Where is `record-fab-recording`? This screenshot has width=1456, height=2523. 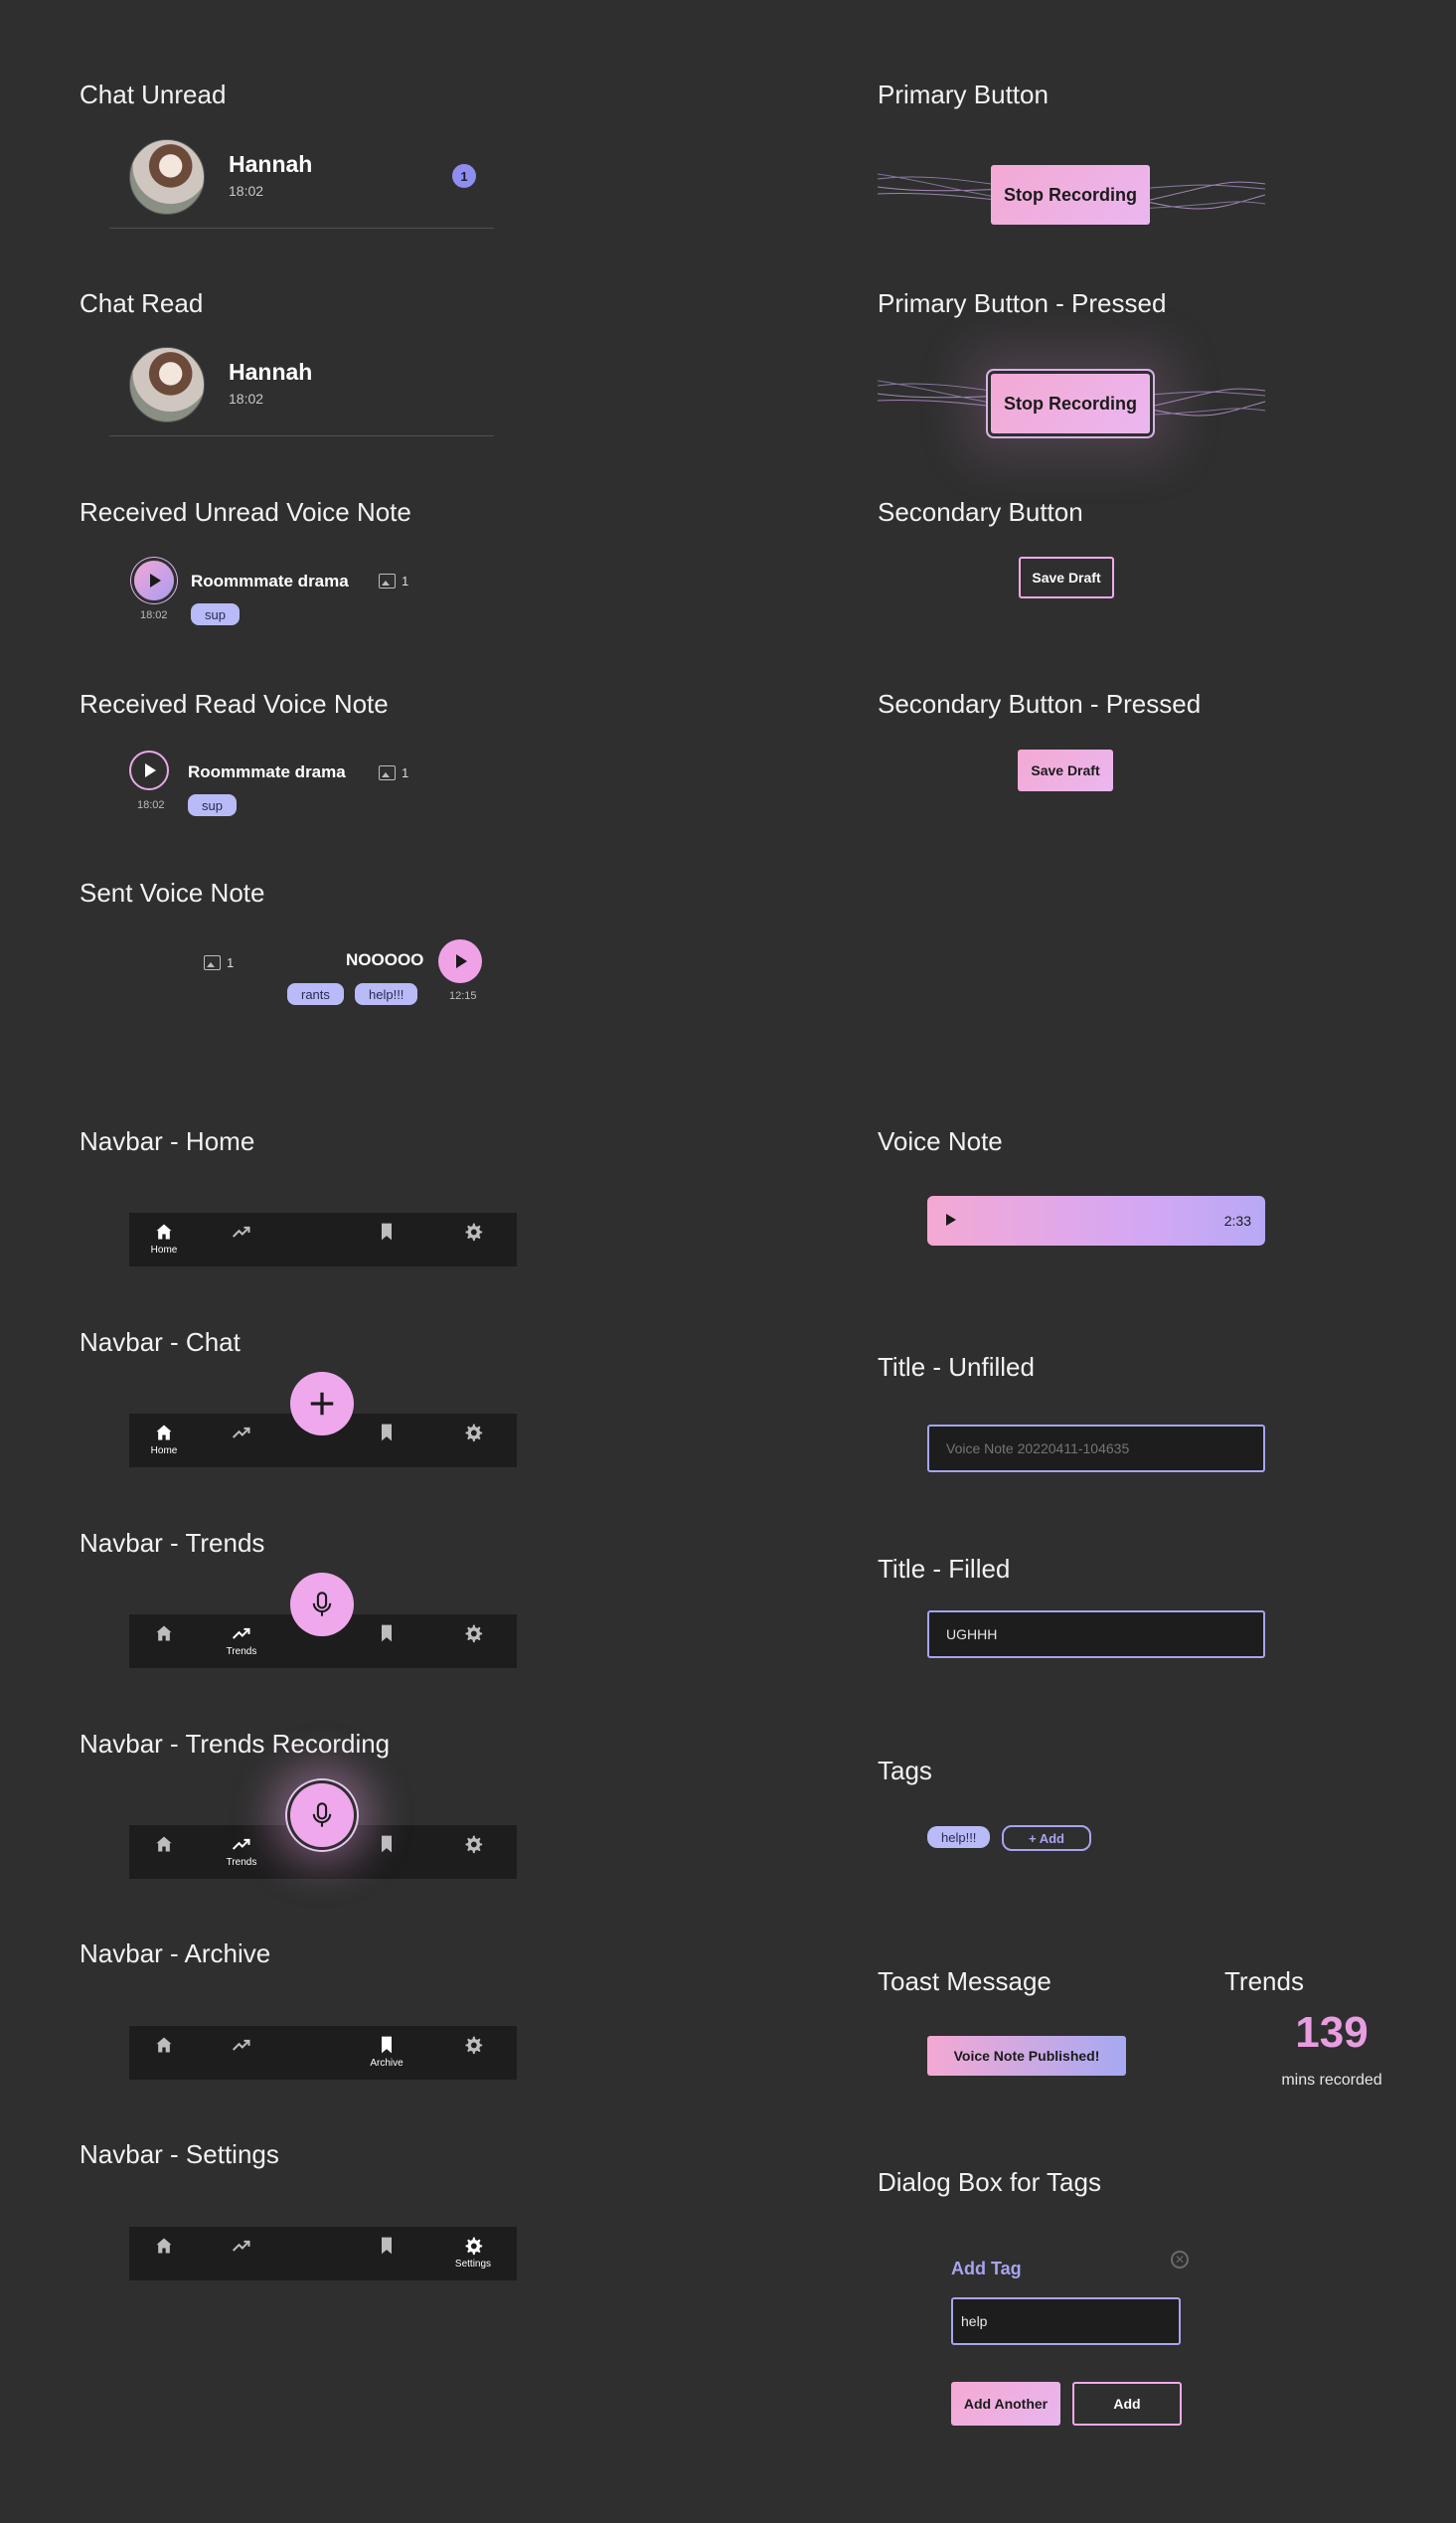 record-fab-recording is located at coordinates (322, 1815).